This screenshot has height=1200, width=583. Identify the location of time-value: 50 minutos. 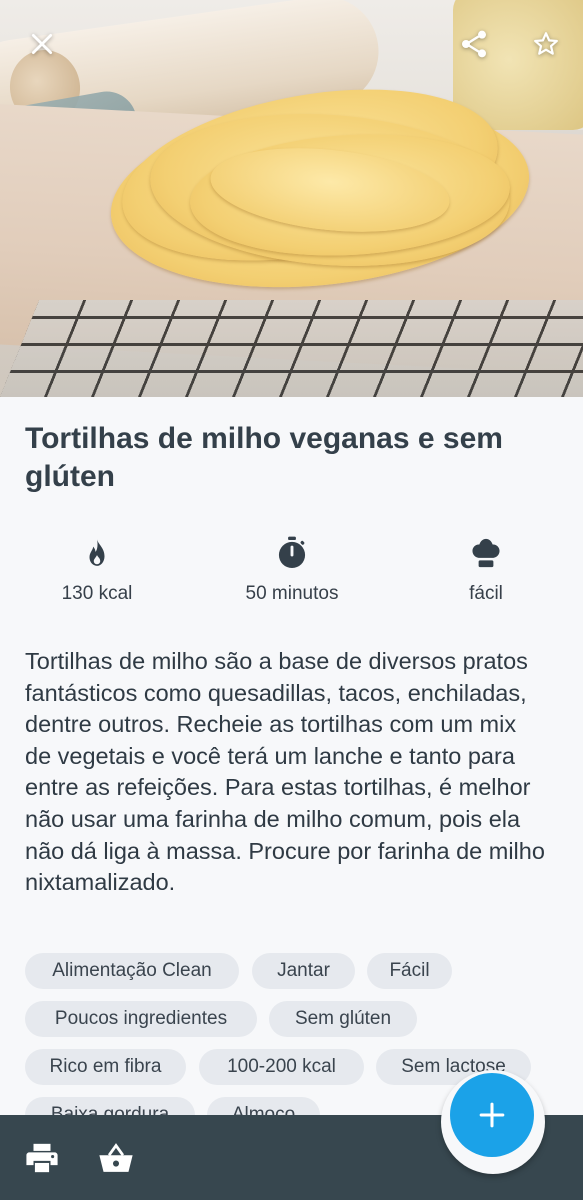
(292, 593).